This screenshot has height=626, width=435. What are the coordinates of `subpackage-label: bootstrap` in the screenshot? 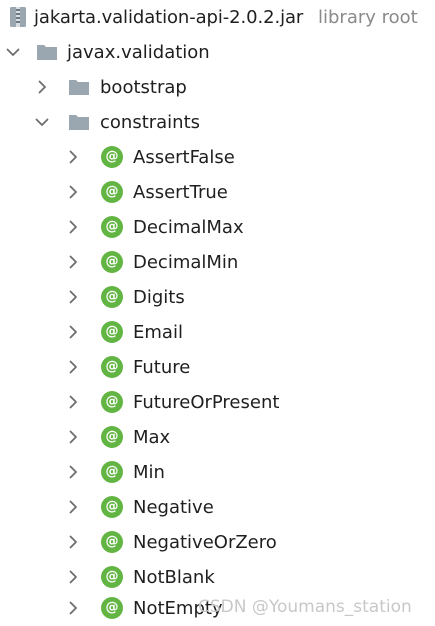 It's located at (143, 87).